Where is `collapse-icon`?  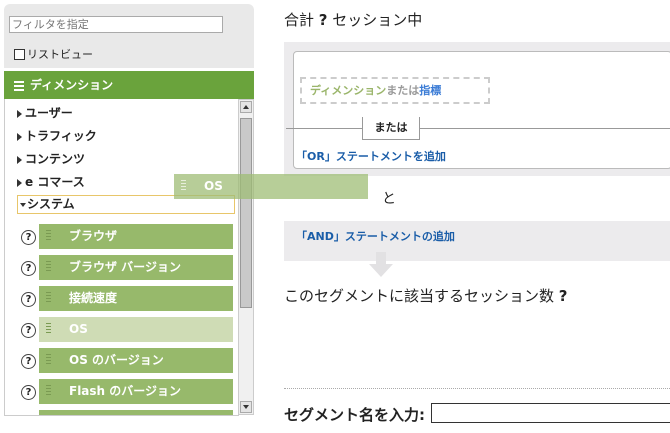 collapse-icon is located at coordinates (23, 204).